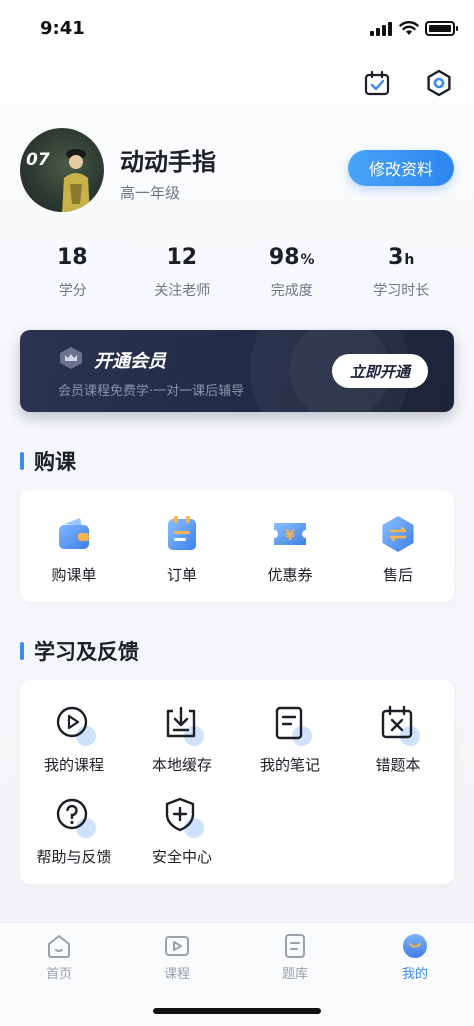 Image resolution: width=474 pixels, height=1026 pixels. I want to click on stat-credits: 18 学分, so click(73, 274).